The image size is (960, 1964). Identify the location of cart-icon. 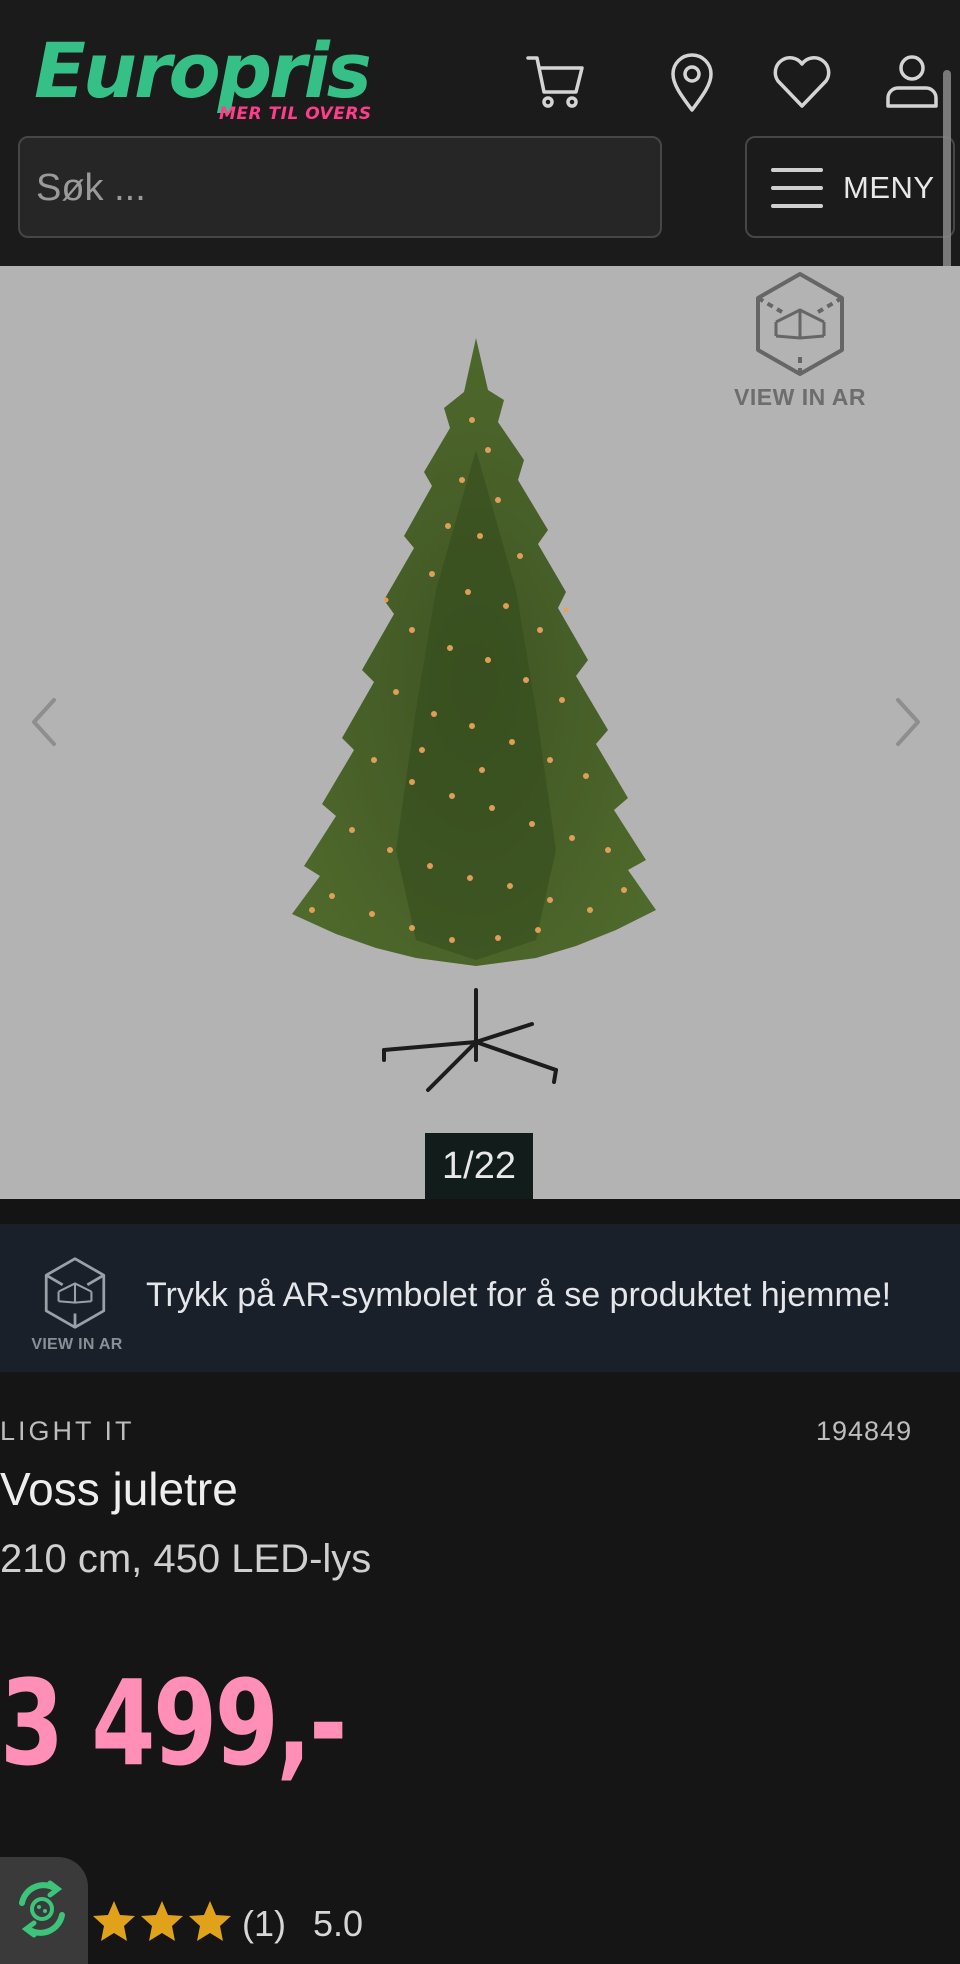
(556, 82).